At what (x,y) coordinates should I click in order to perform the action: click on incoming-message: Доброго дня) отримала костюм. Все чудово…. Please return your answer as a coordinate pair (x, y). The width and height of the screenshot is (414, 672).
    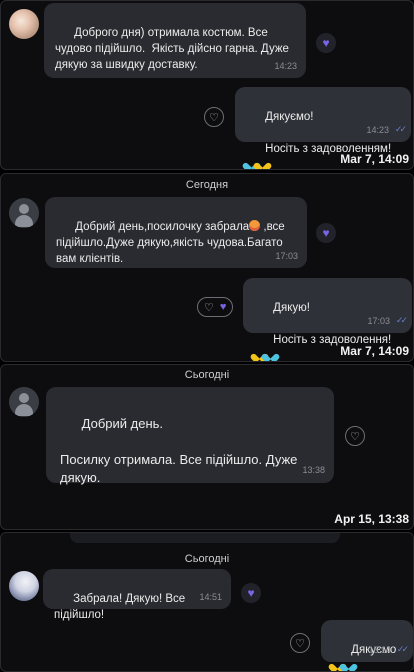
    Looking at the image, I should click on (175, 40).